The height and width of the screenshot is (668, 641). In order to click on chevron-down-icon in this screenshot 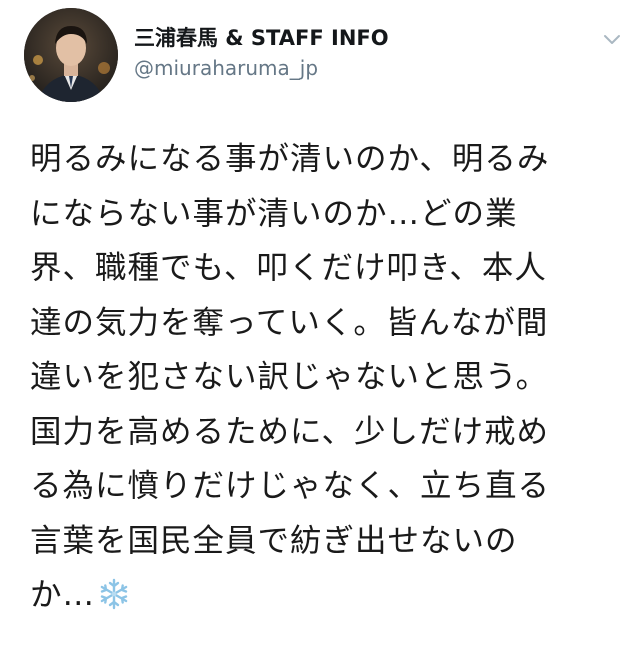, I will do `click(612, 40)`.